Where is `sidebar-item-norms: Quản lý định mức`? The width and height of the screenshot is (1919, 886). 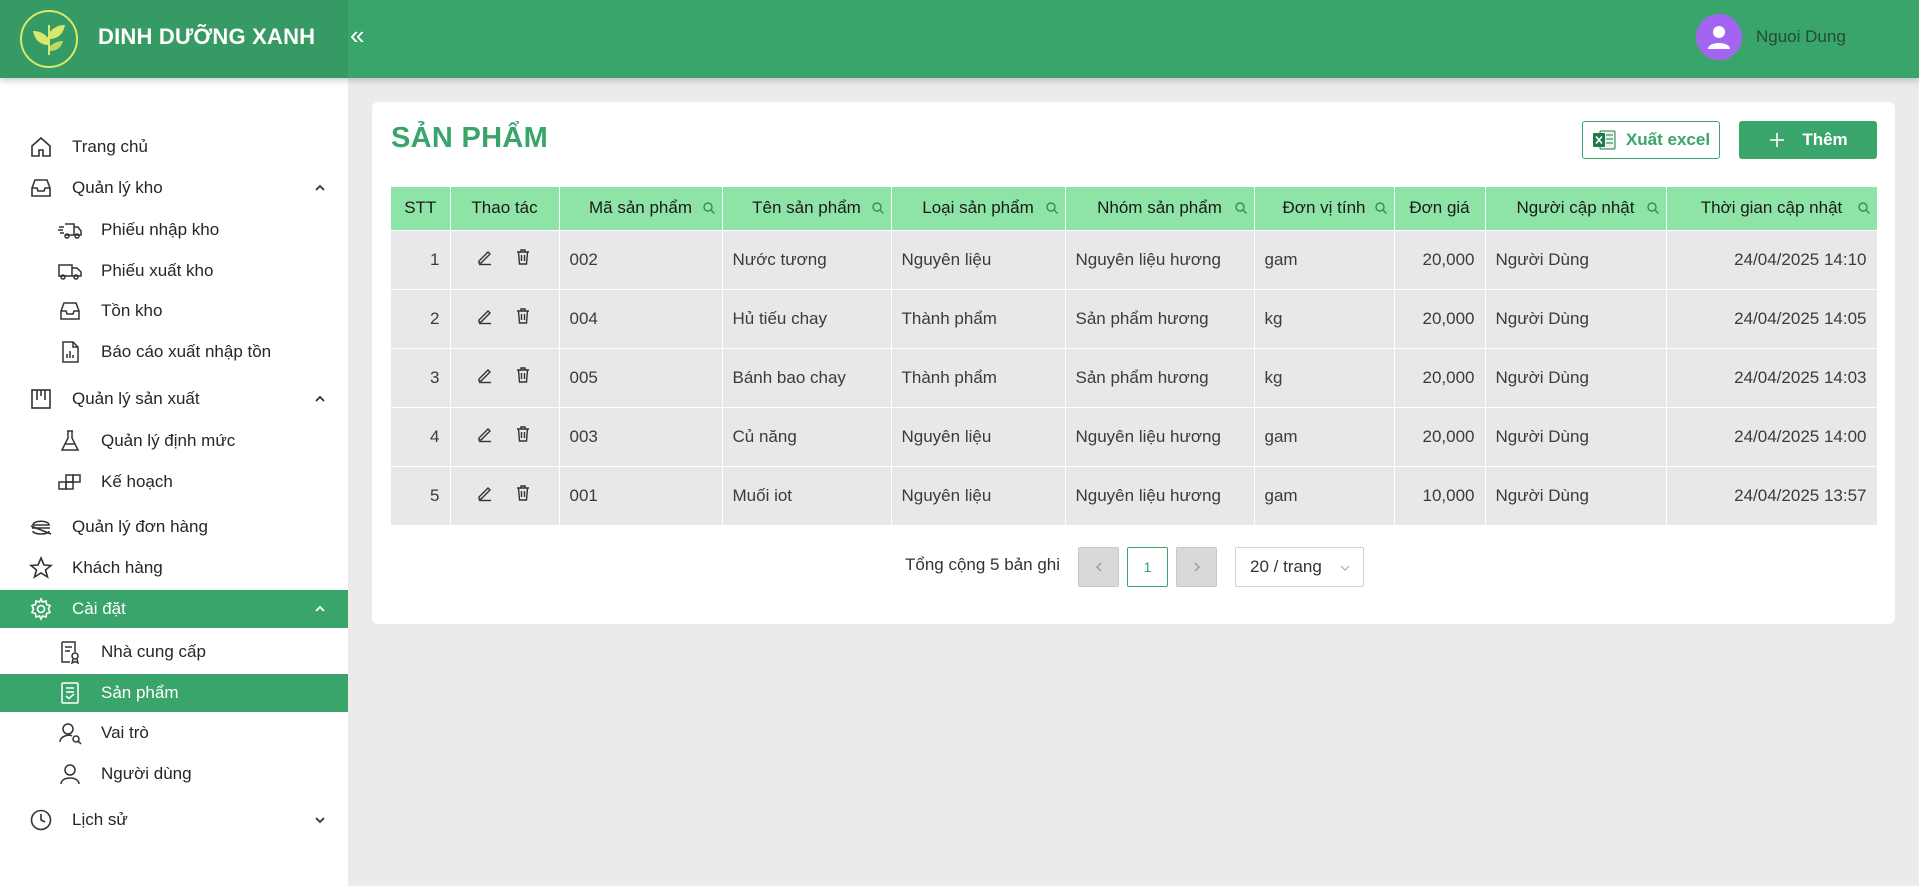 sidebar-item-norms: Quản lý định mức is located at coordinates (174, 441).